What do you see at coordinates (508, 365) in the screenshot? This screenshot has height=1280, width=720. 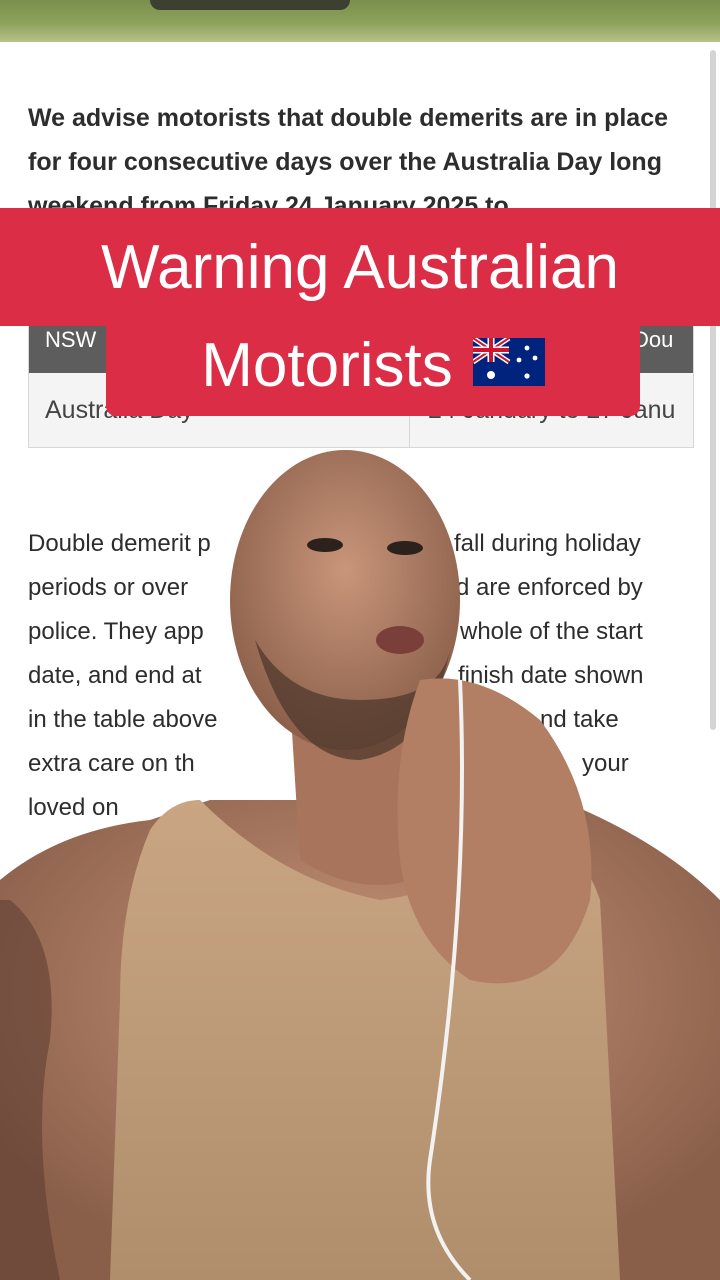 I see `australia-flag-icon` at bounding box center [508, 365].